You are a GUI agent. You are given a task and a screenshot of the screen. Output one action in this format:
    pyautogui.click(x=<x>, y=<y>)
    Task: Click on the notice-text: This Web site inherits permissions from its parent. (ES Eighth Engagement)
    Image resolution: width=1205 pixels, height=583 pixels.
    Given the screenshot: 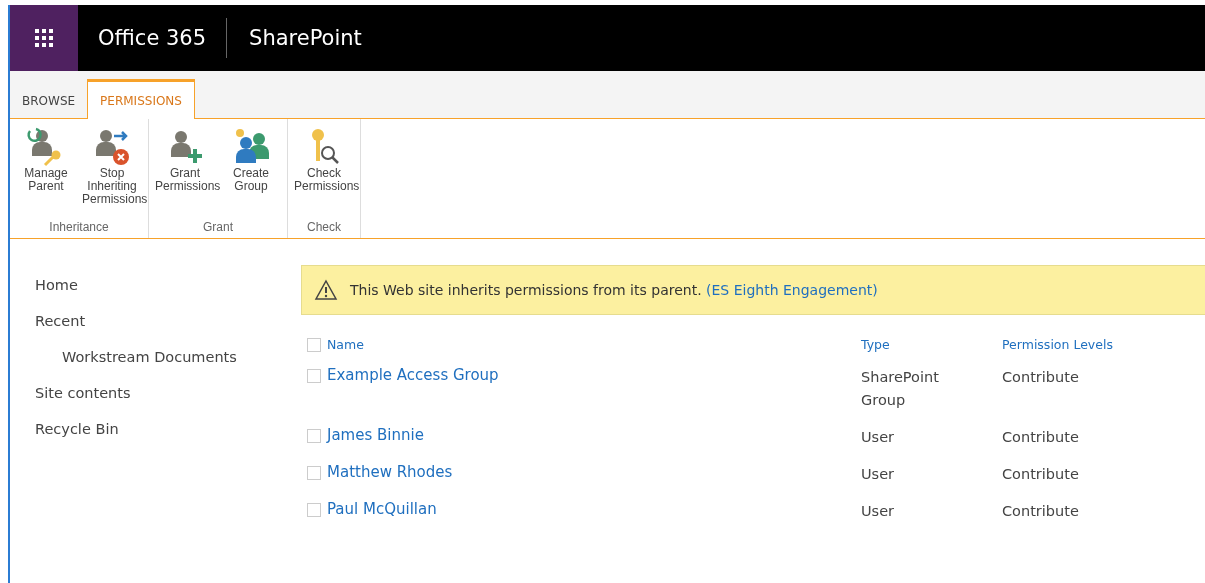 What is the action you would take?
    pyautogui.click(x=614, y=290)
    